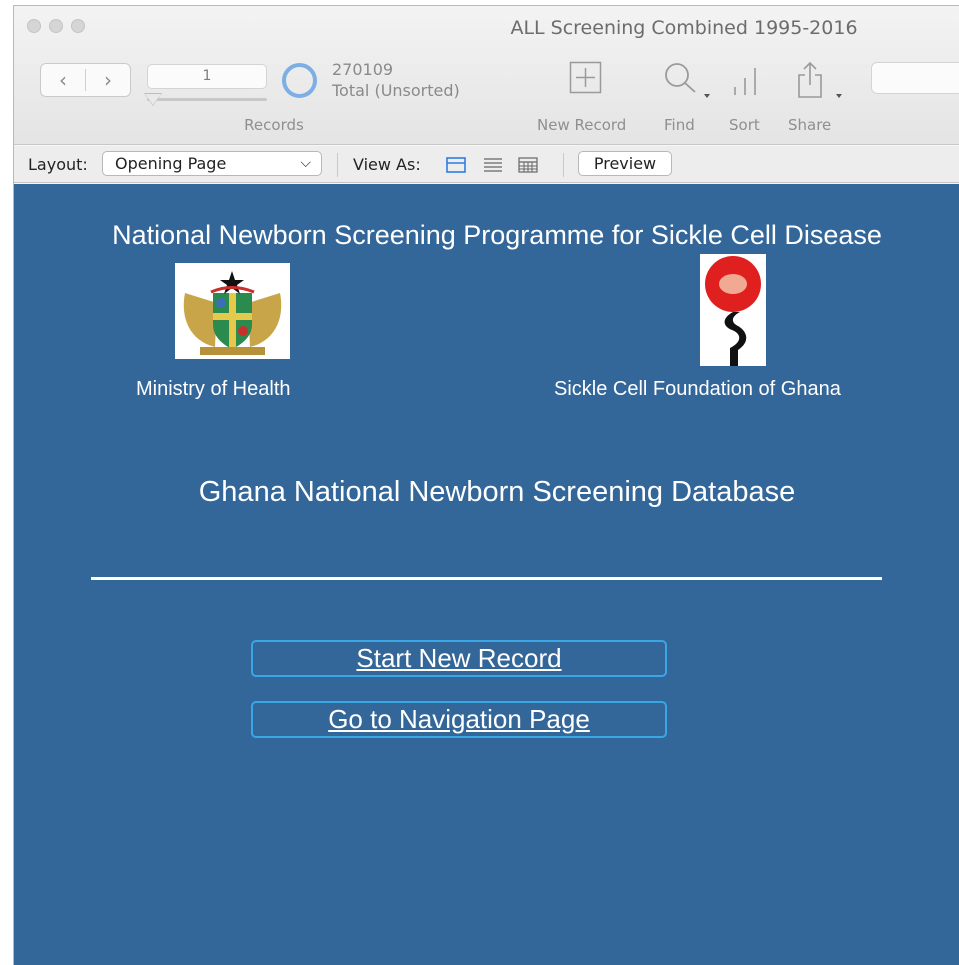 The height and width of the screenshot is (965, 959). I want to click on find-label: Find, so click(679, 125).